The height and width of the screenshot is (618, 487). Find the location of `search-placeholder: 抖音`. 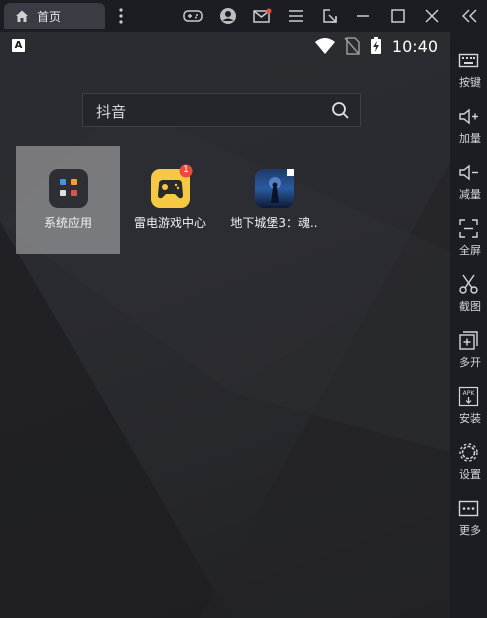

search-placeholder: 抖音 is located at coordinates (111, 112).